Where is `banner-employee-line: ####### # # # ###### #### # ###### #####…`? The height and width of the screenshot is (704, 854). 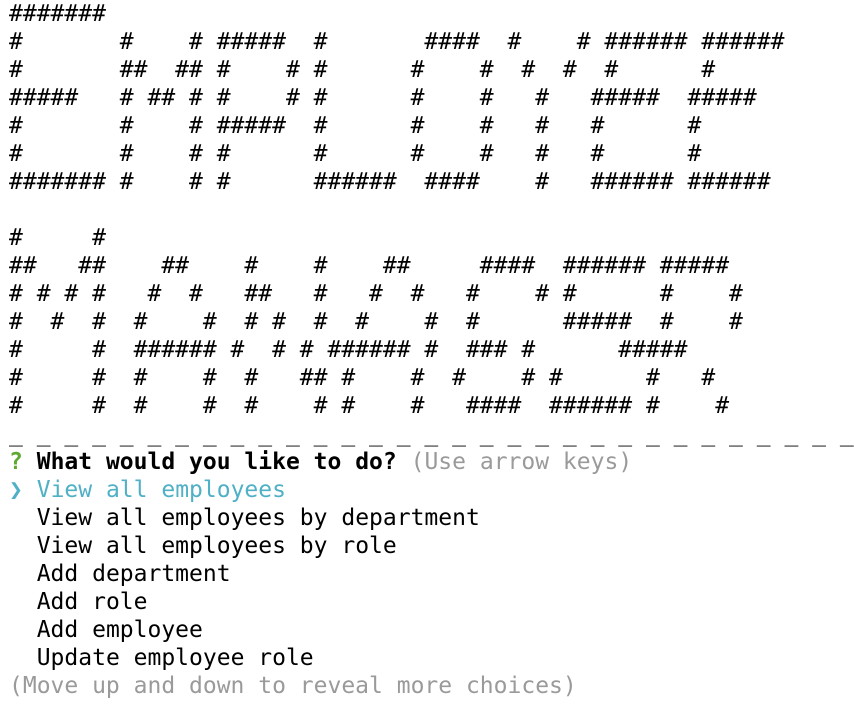 banner-employee-line: ####### # # # ###### #### # ###### #####… is located at coordinates (390, 182).